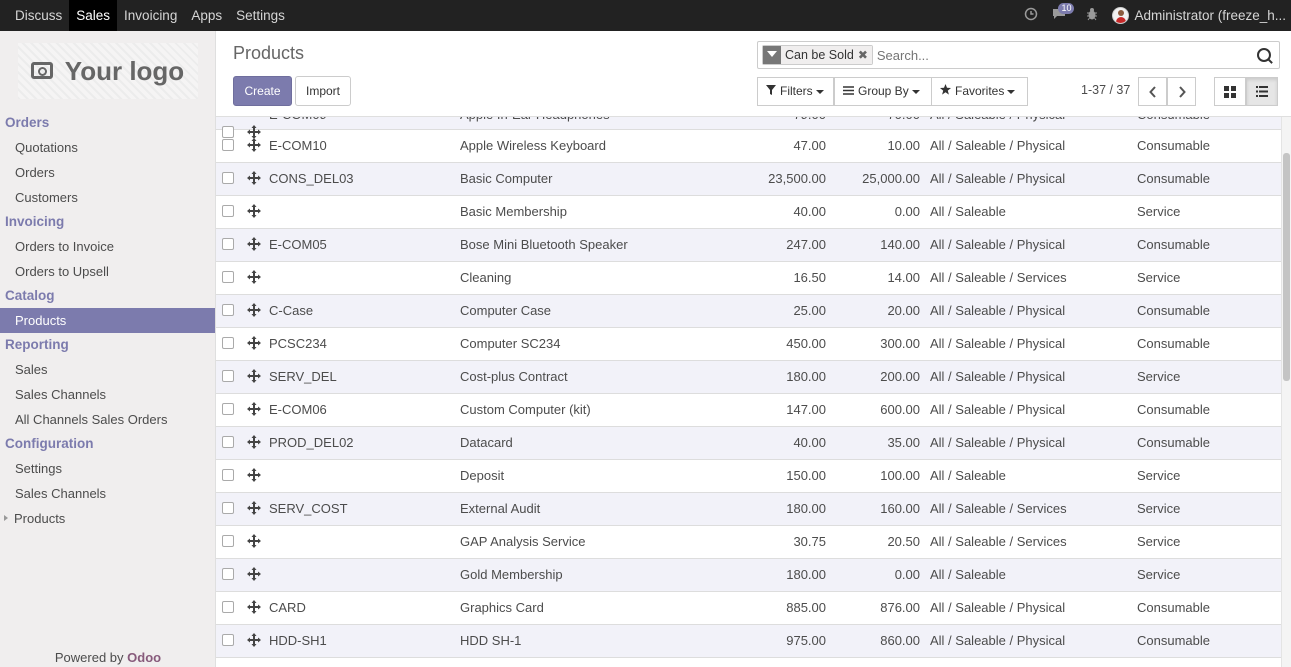 The image size is (1291, 667). What do you see at coordinates (107, 172) in the screenshot?
I see `sidebar-item-orders: Orders` at bounding box center [107, 172].